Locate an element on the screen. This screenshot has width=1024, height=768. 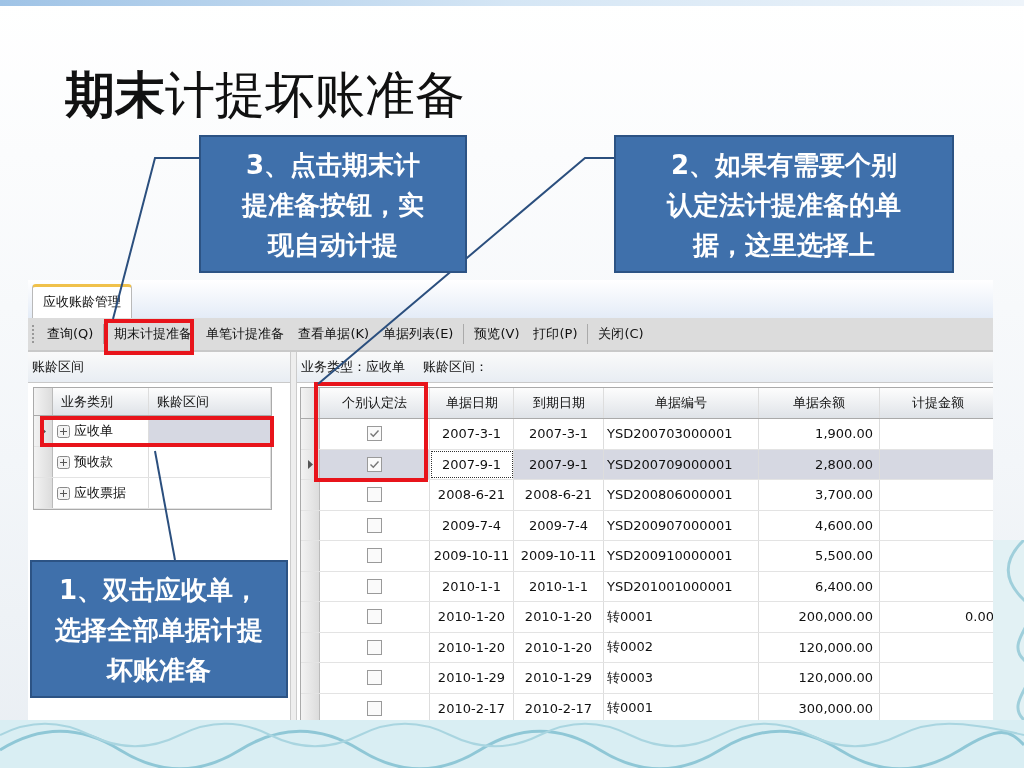
toolbar-button: 期末计提准备 is located at coordinates (153, 334).